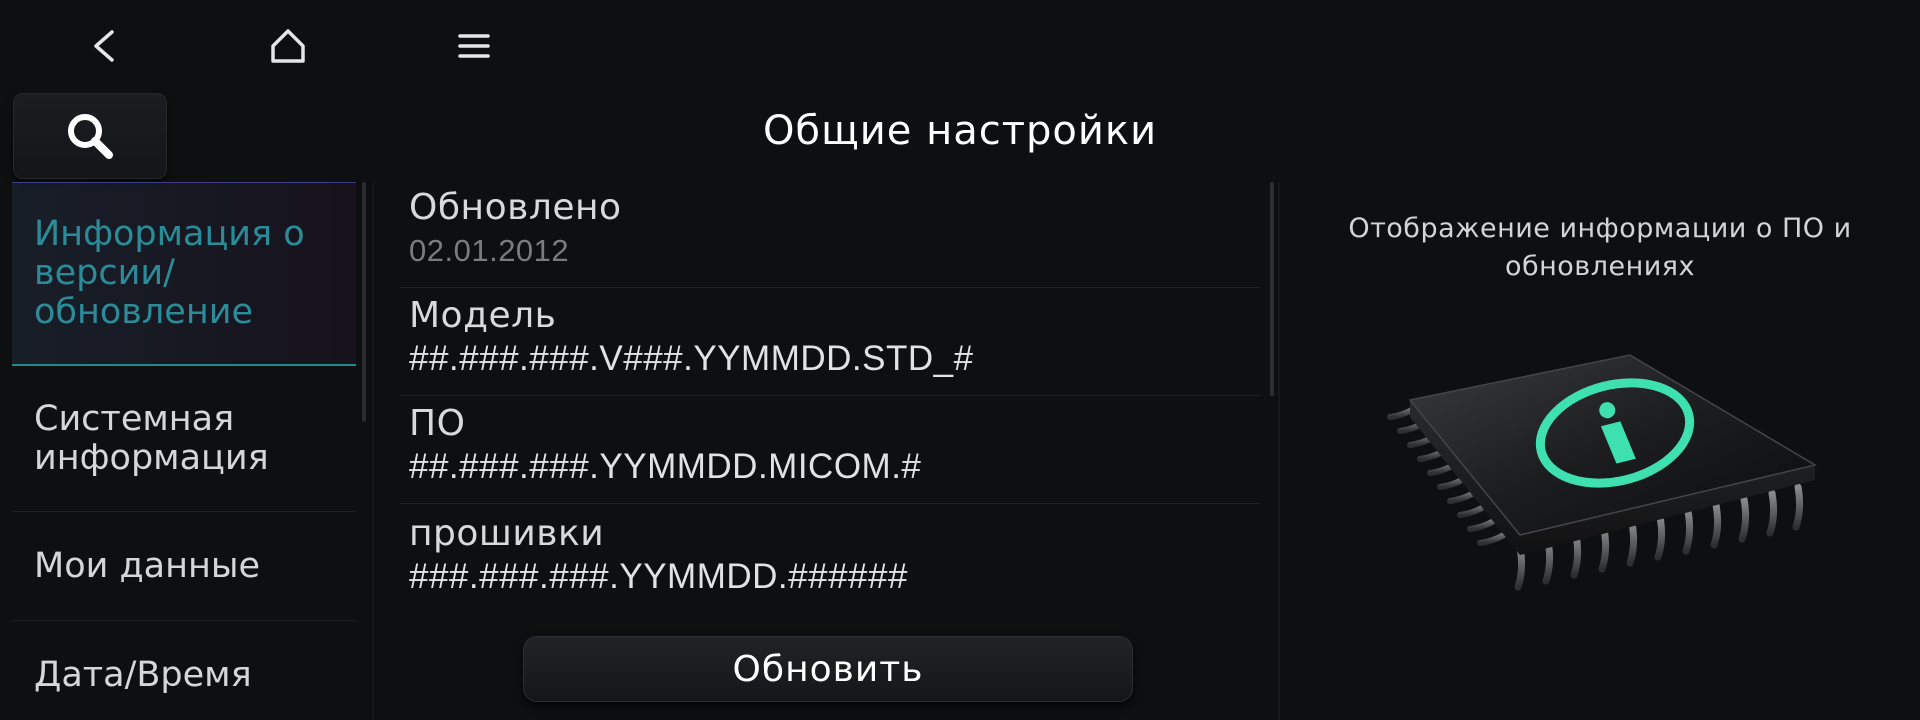 This screenshot has width=1920, height=720. I want to click on row-label: прошивки, so click(507, 533).